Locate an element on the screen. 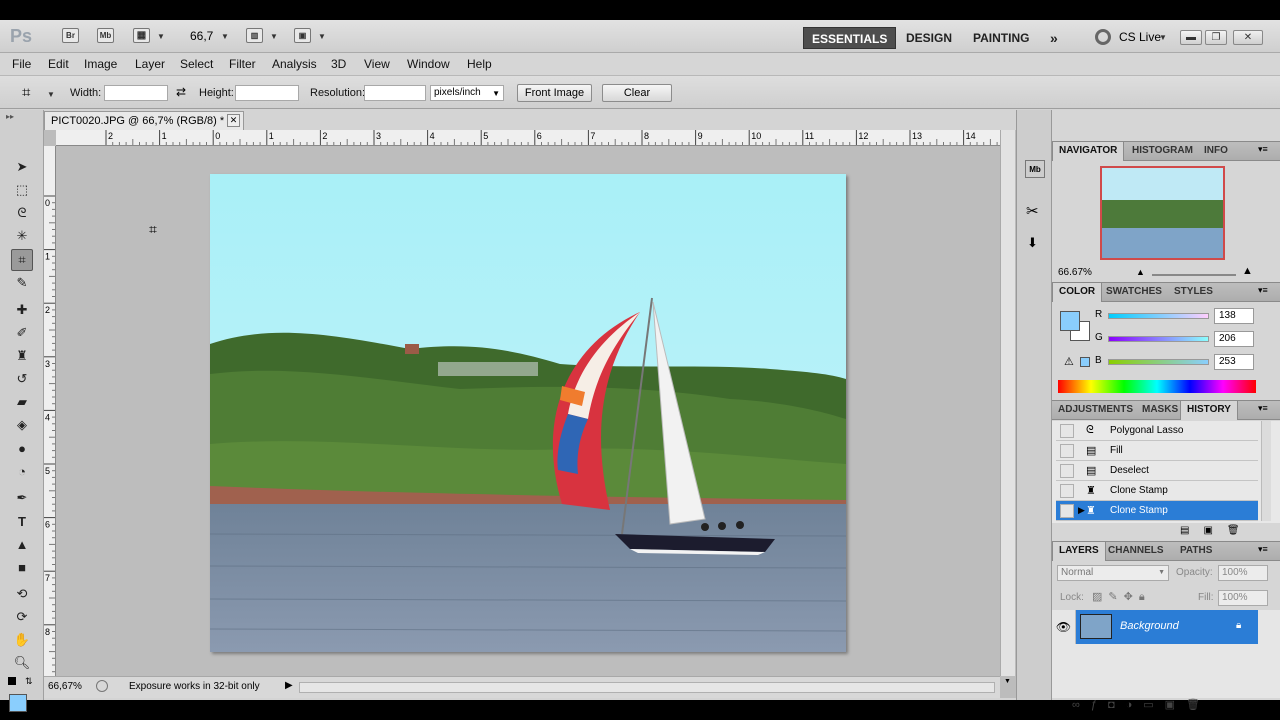  marquee-tool-icon: ⬚ is located at coordinates (22, 190).